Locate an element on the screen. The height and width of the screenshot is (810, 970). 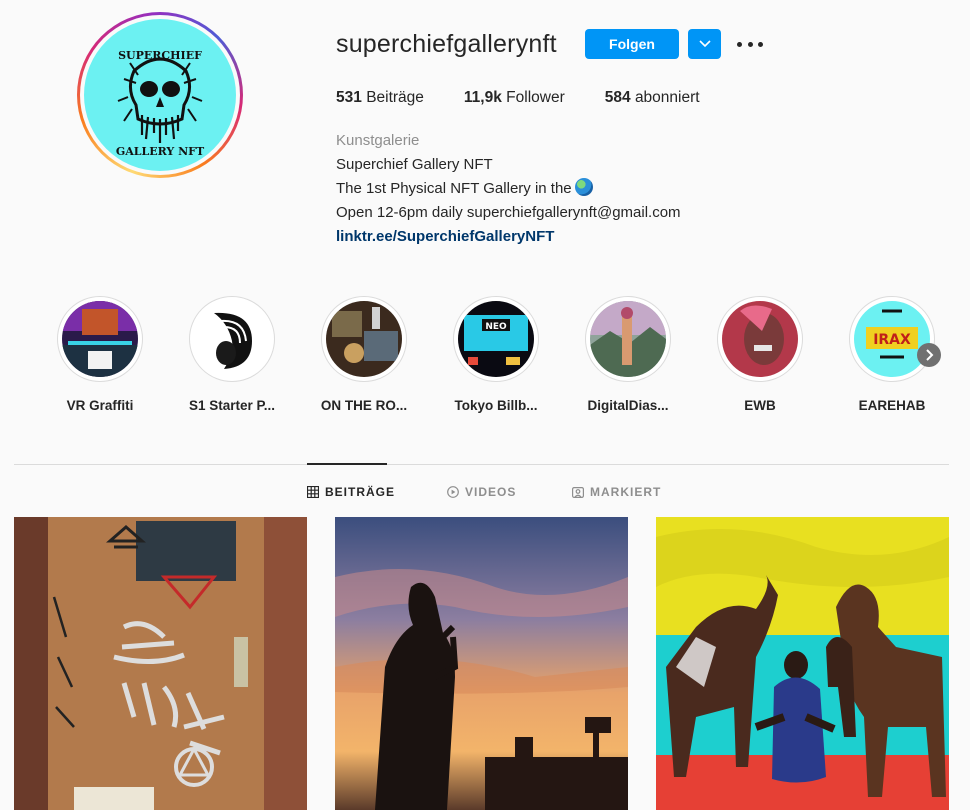
highlight-thumb-earehab: IRAX is located at coordinates (892, 339).